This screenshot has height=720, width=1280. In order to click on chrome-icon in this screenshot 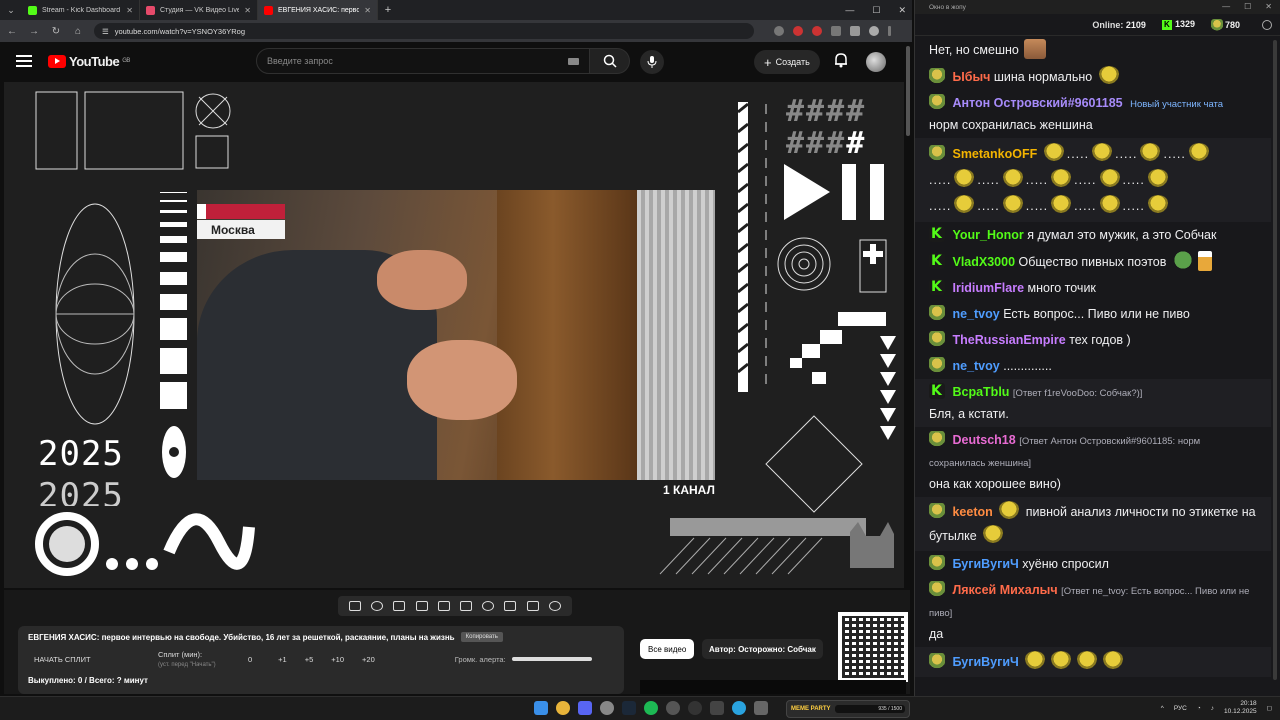, I will do `click(563, 708)`.